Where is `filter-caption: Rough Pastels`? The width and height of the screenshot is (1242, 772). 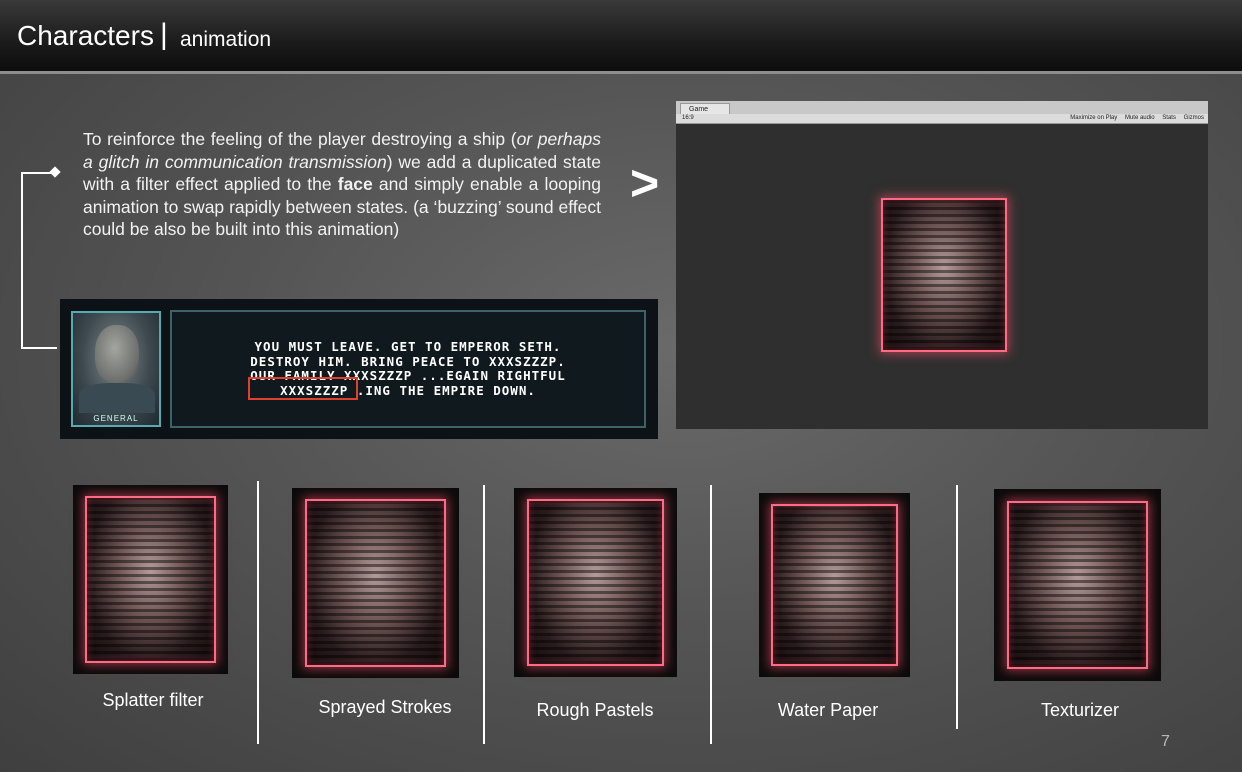 filter-caption: Rough Pastels is located at coordinates (595, 710).